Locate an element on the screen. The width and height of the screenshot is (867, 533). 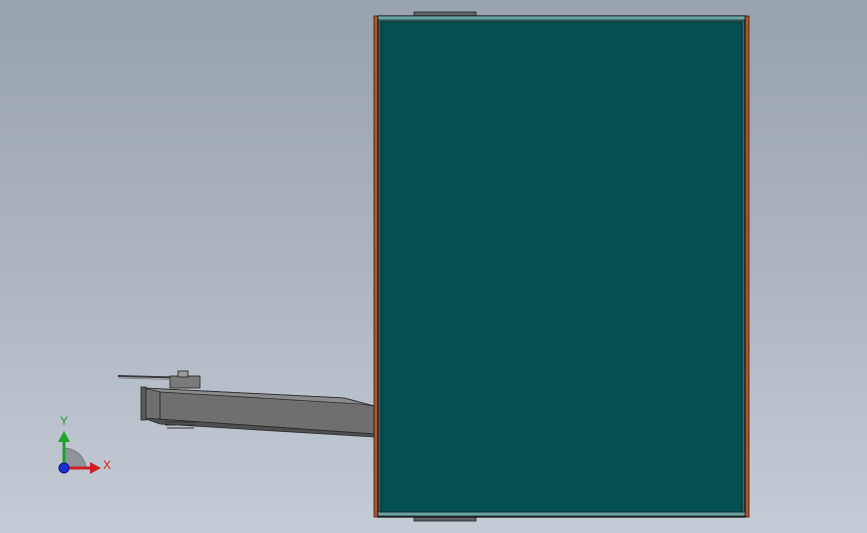
coordinate-triad is located at coordinates (79, 452).